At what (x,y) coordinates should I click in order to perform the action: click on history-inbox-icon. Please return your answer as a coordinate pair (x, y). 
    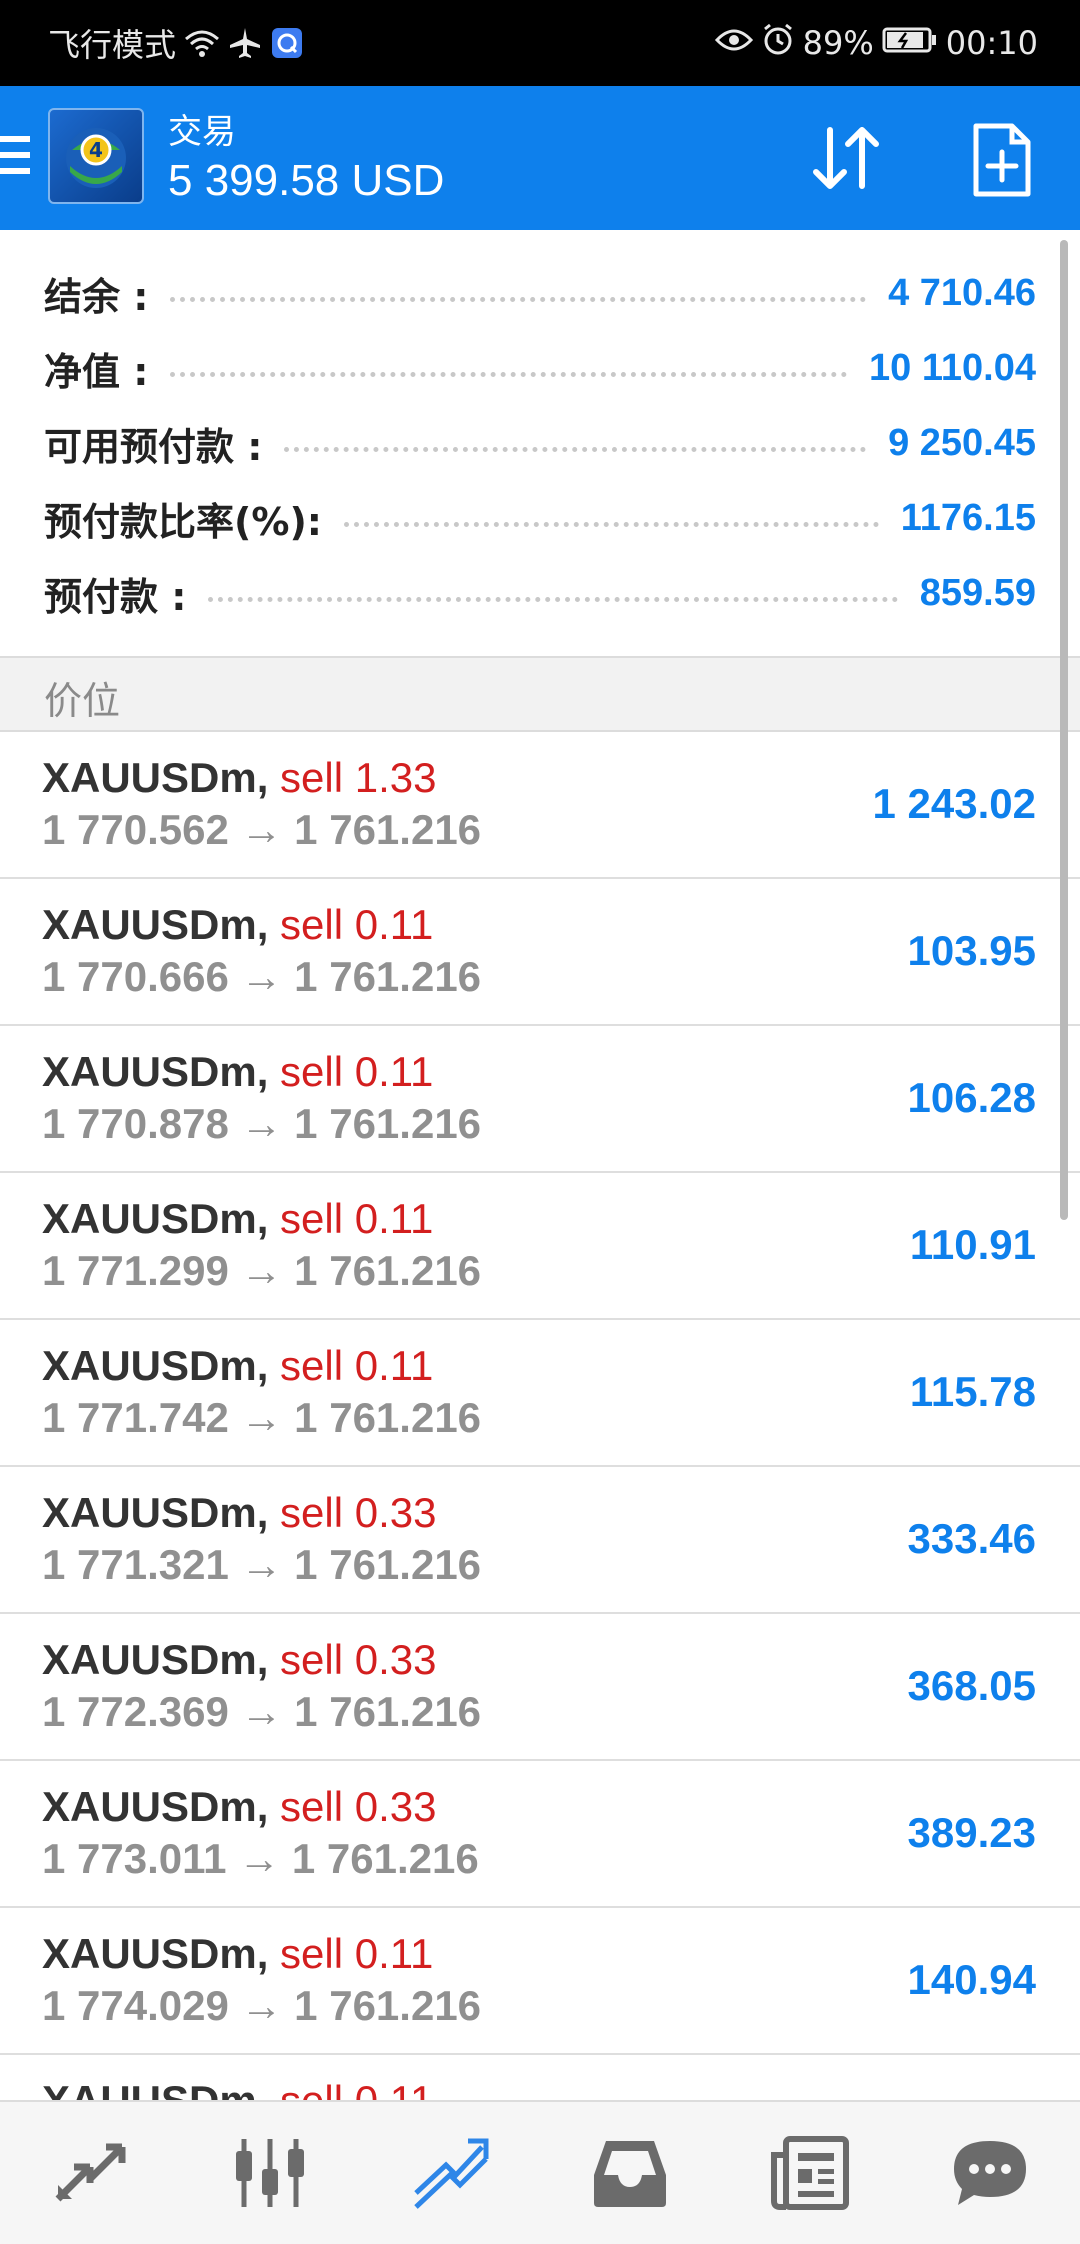
    Looking at the image, I should click on (630, 2174).